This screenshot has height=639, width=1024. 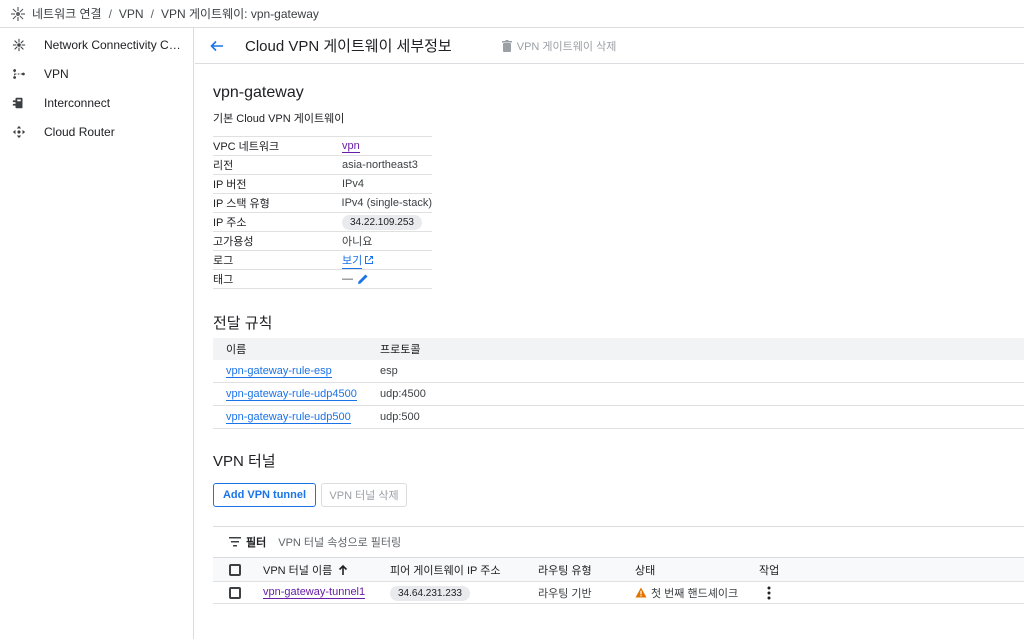 I want to click on filter-label: 필터, so click(x=256, y=543).